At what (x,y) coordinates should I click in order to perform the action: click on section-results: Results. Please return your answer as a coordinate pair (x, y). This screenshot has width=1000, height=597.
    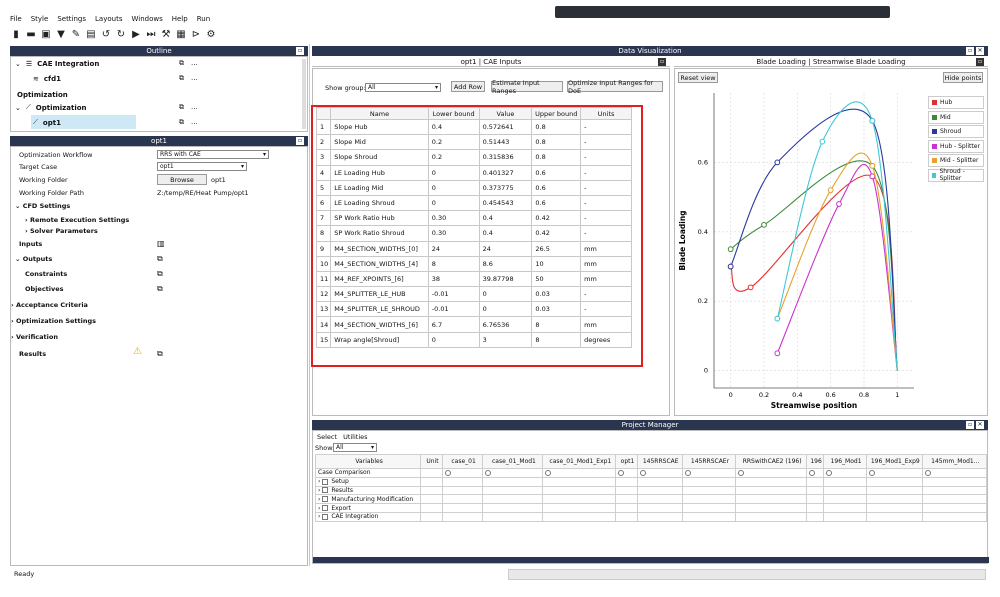
    Looking at the image, I should click on (32, 353).